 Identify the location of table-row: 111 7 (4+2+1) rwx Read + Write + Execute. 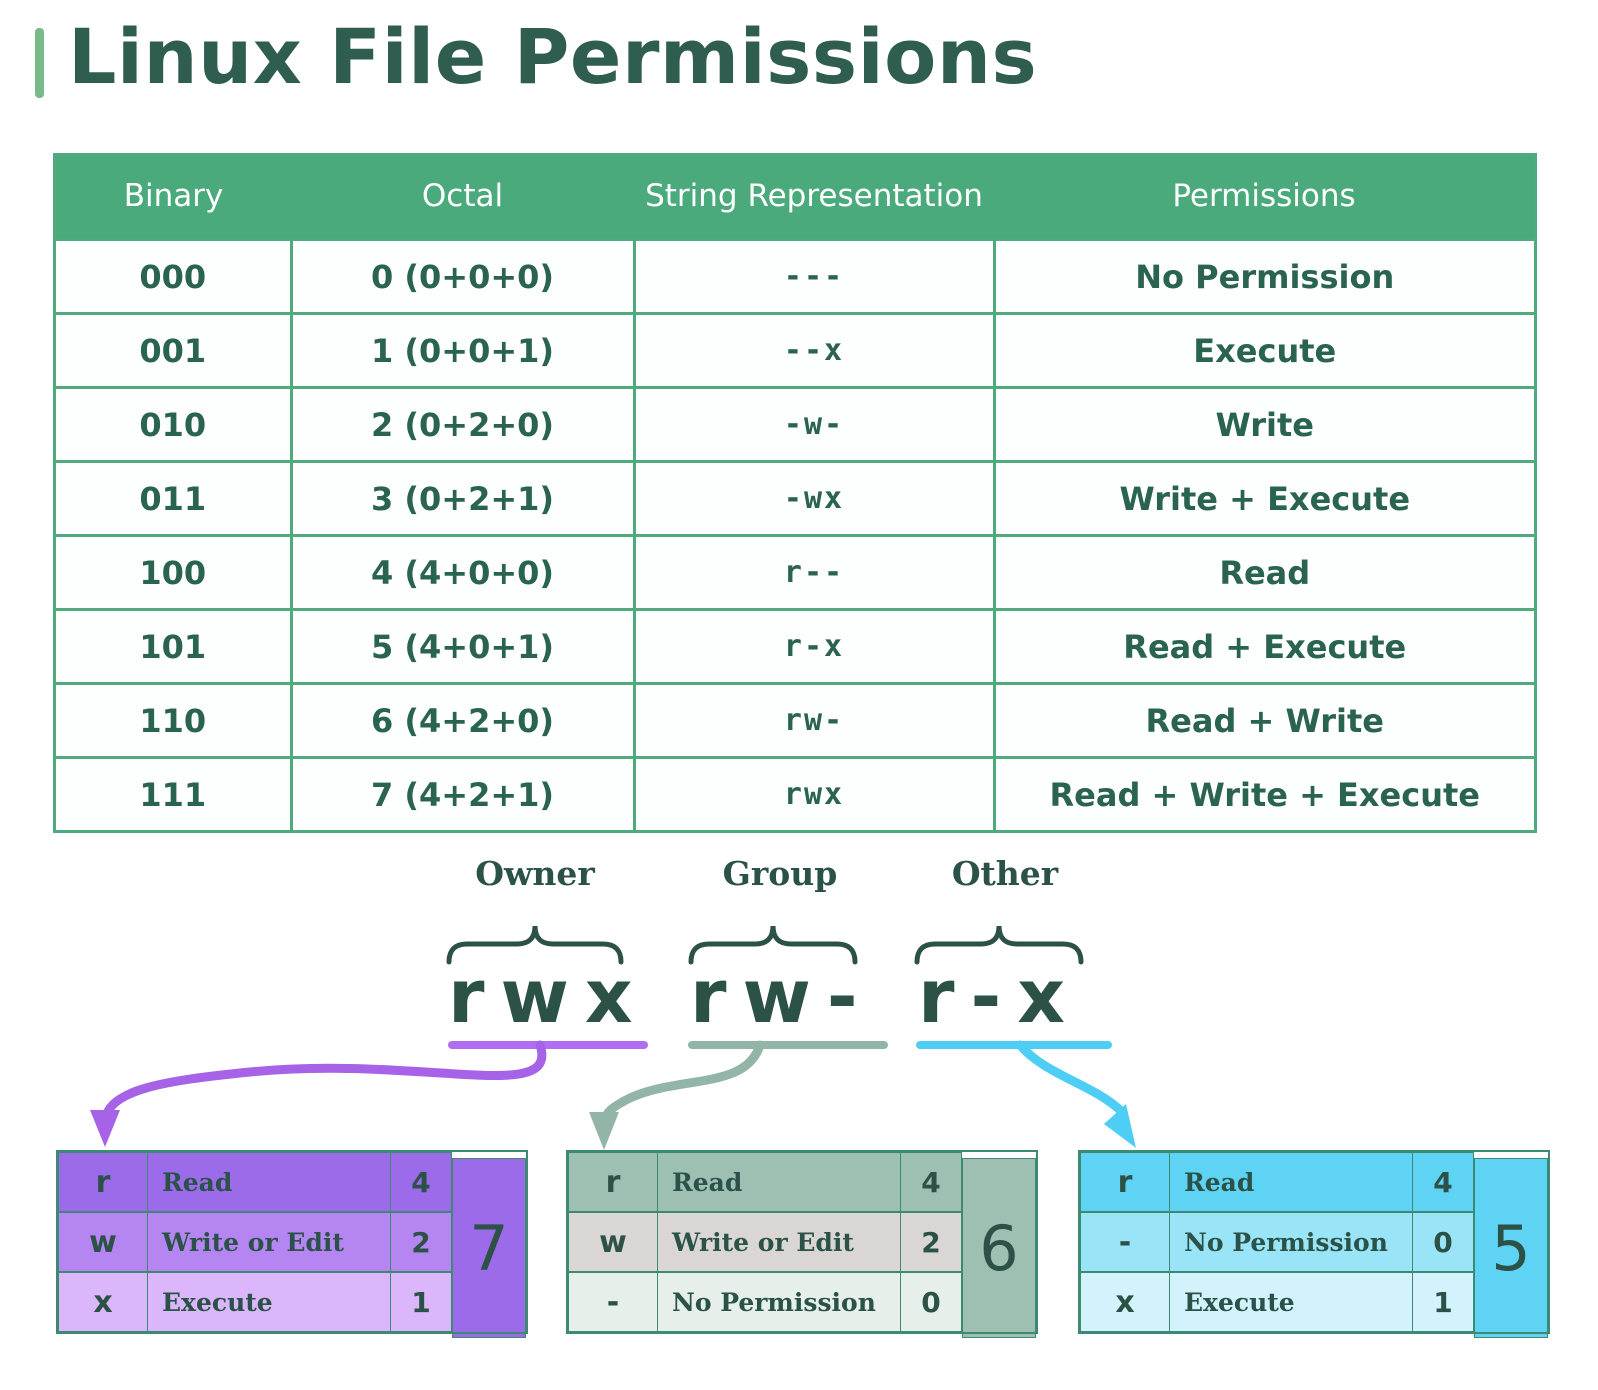
(795, 793).